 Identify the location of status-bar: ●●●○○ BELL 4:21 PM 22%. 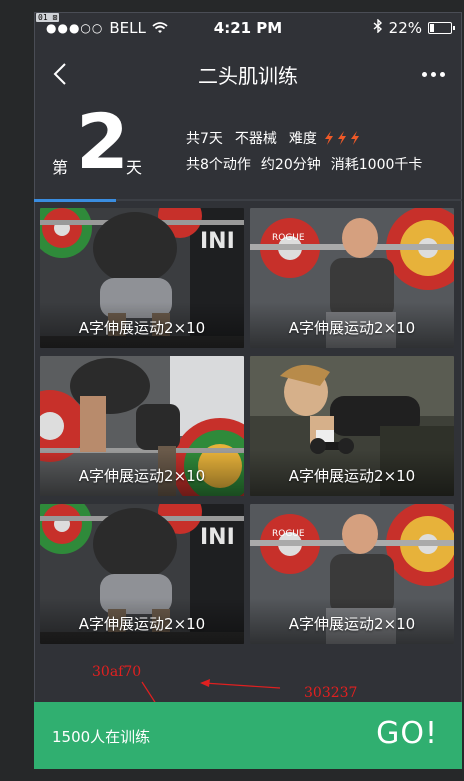
(248, 28).